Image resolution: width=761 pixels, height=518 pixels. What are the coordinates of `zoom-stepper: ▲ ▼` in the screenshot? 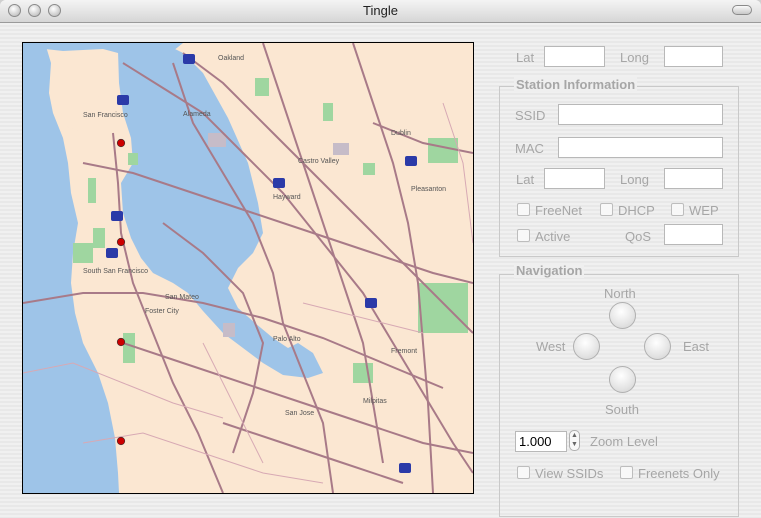 It's located at (574, 440).